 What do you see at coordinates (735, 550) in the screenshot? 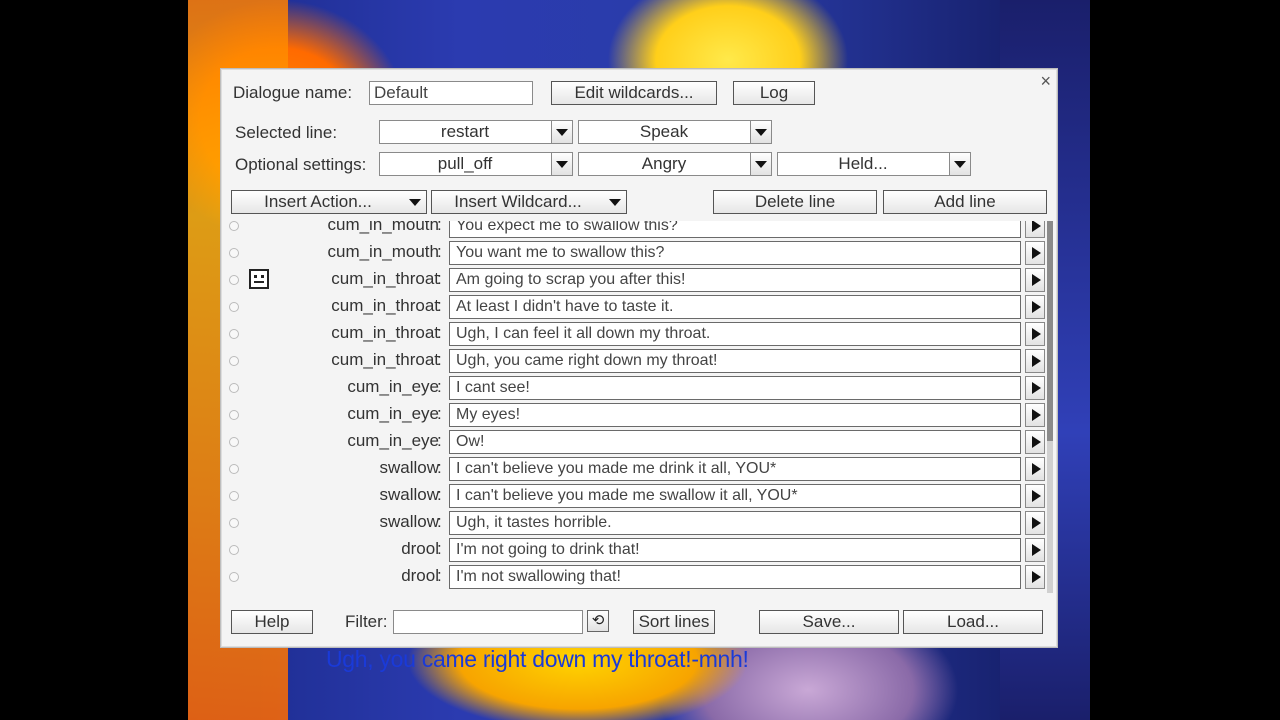
I see `line-text-input: I'm not going to drink that!` at bounding box center [735, 550].